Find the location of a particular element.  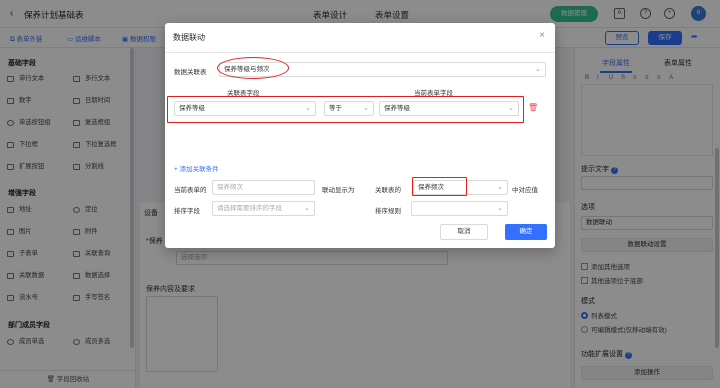

close-icon: × is located at coordinates (542, 35).